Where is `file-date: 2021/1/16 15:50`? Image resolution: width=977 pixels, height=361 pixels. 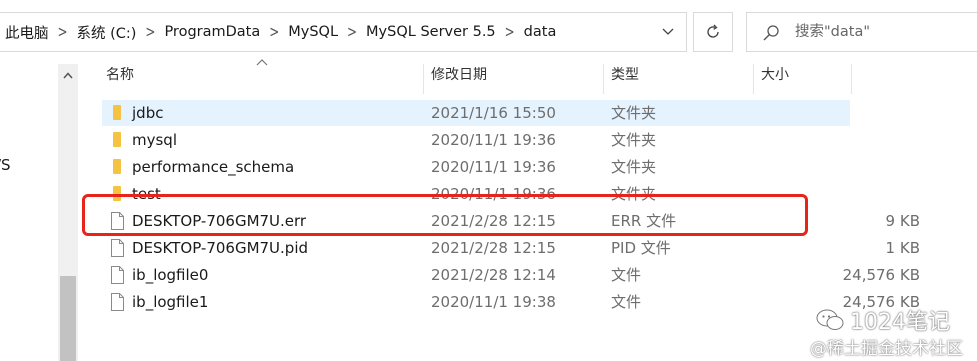
file-date: 2021/1/16 15:50 is located at coordinates (493, 113).